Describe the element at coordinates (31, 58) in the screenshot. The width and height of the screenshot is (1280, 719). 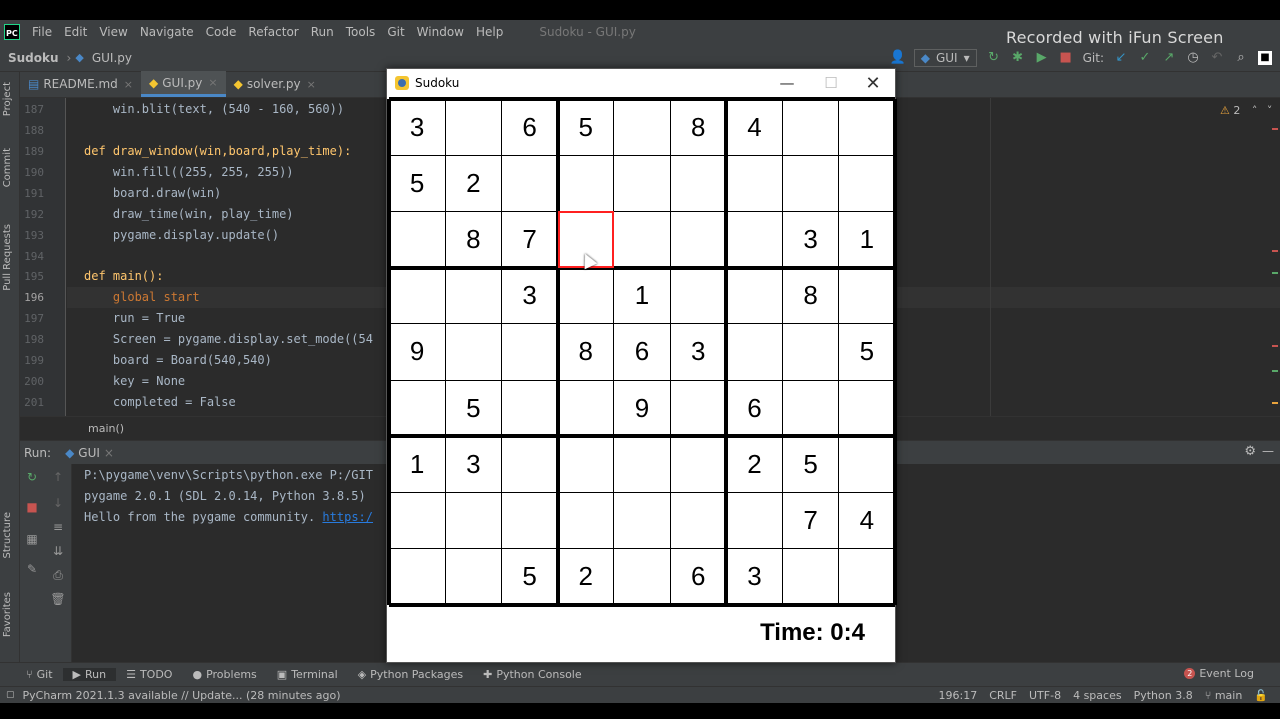
I see `breadcrumb-project: Sudoku` at that location.